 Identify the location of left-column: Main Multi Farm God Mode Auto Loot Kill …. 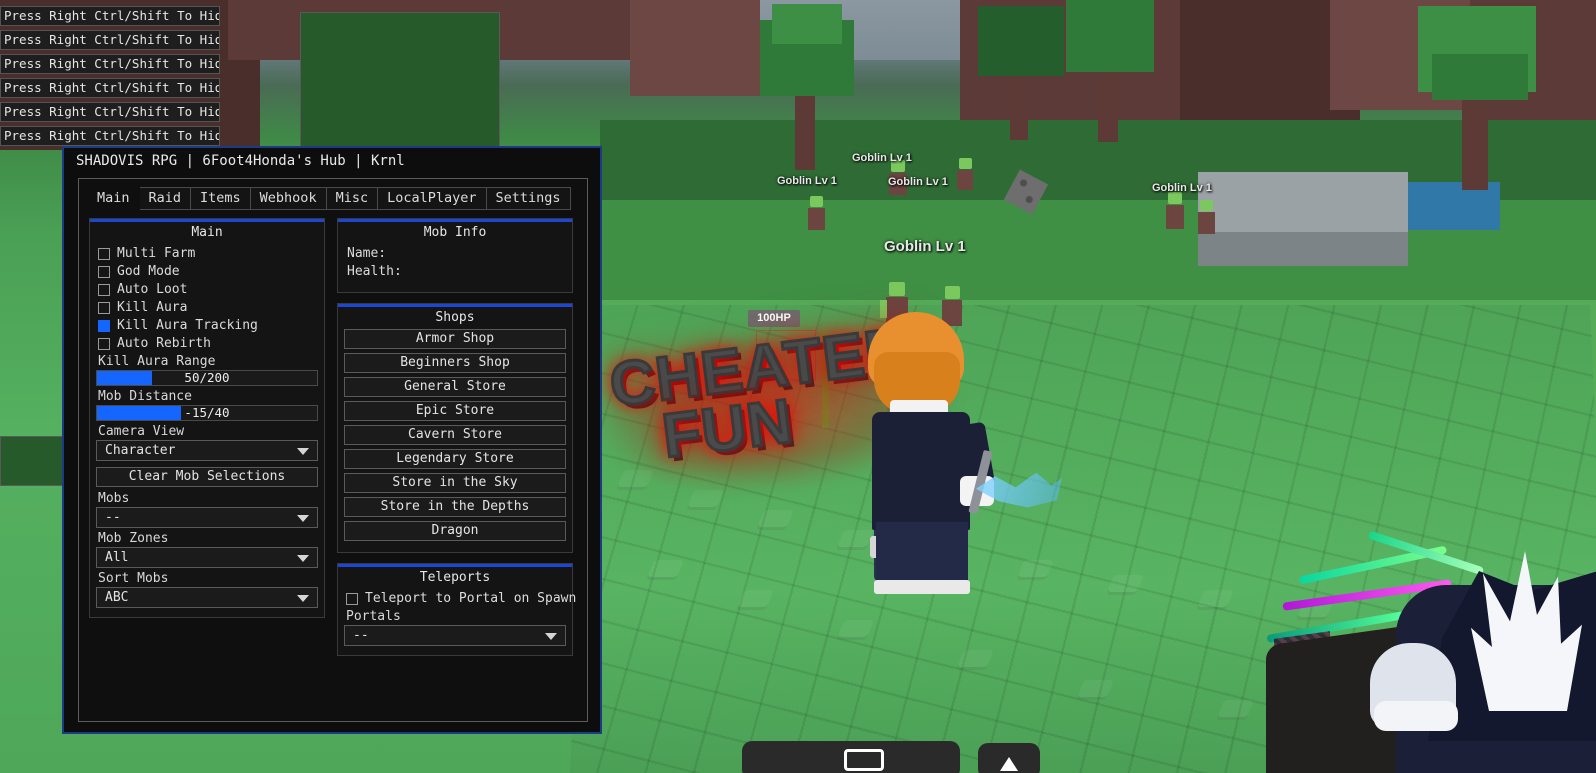
(207, 442).